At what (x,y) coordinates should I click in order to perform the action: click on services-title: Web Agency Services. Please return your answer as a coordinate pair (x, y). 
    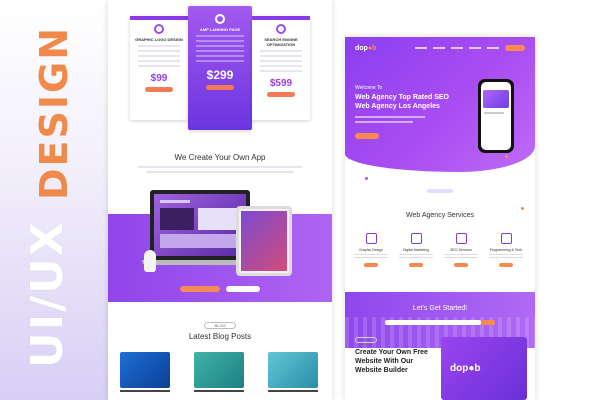
    Looking at the image, I should click on (440, 215).